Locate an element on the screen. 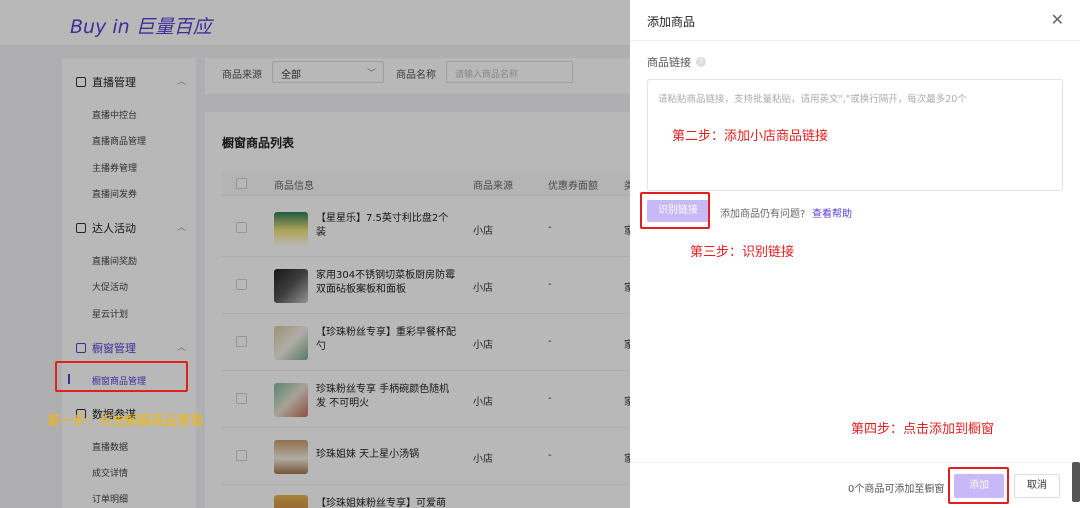 This screenshot has width=1080, height=508. drawer-title: 添加商品 is located at coordinates (671, 22).